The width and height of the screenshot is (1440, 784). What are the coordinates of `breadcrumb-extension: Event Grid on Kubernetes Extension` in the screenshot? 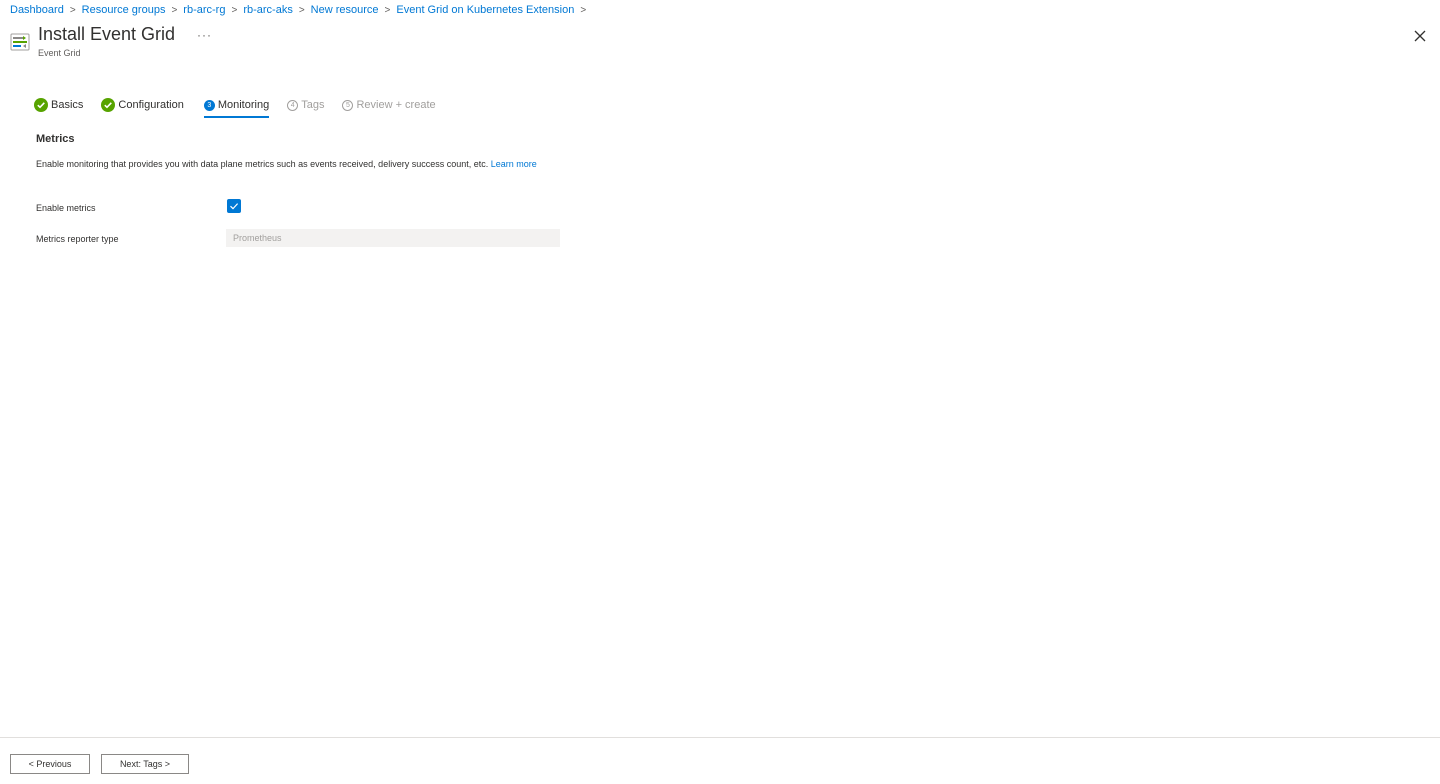 It's located at (485, 10).